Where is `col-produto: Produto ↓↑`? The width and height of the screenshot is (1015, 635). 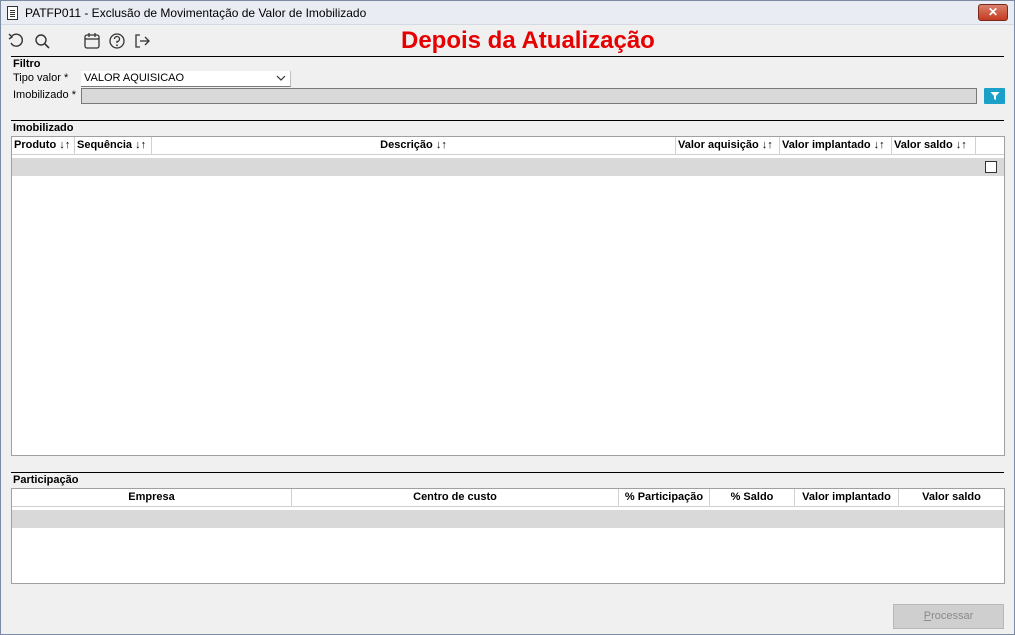
col-produto: Produto ↓↑ is located at coordinates (43, 146).